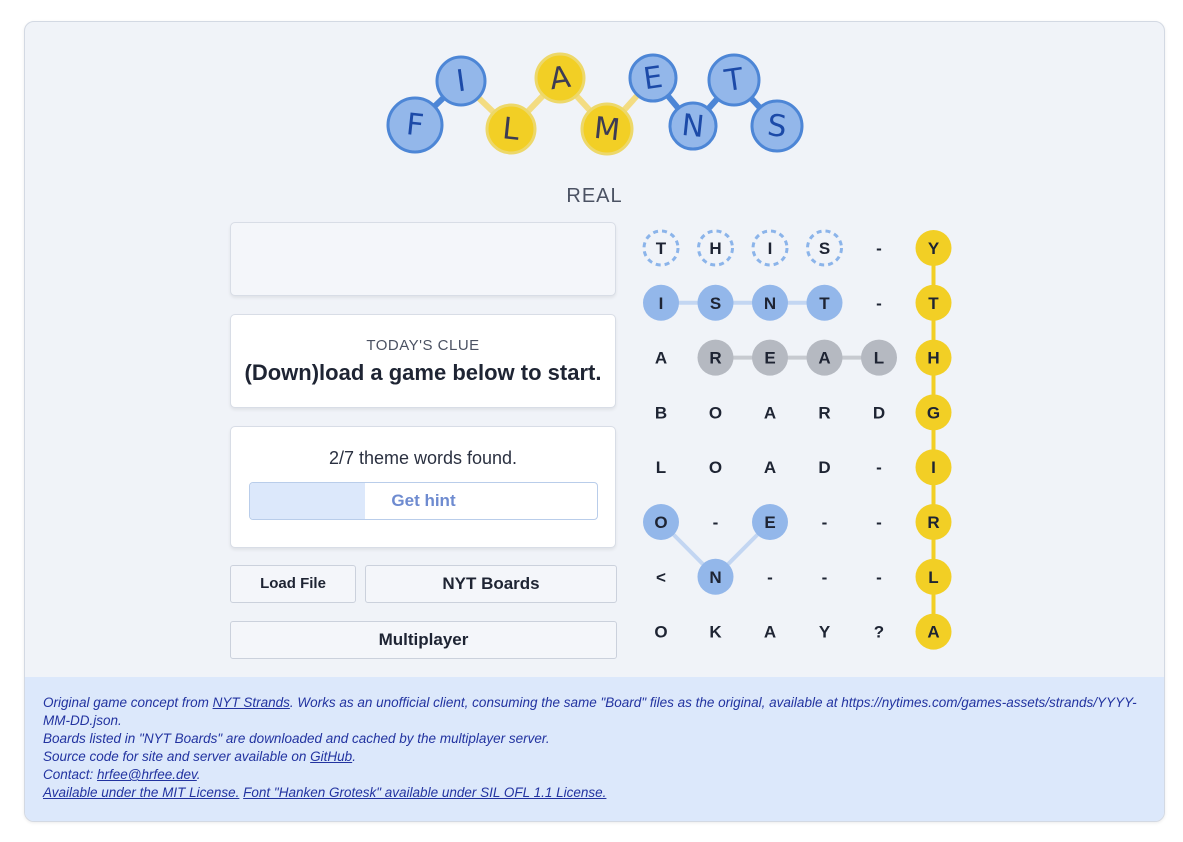  I want to click on contact-email-link: hrfee@hrfee.dev, so click(147, 774).